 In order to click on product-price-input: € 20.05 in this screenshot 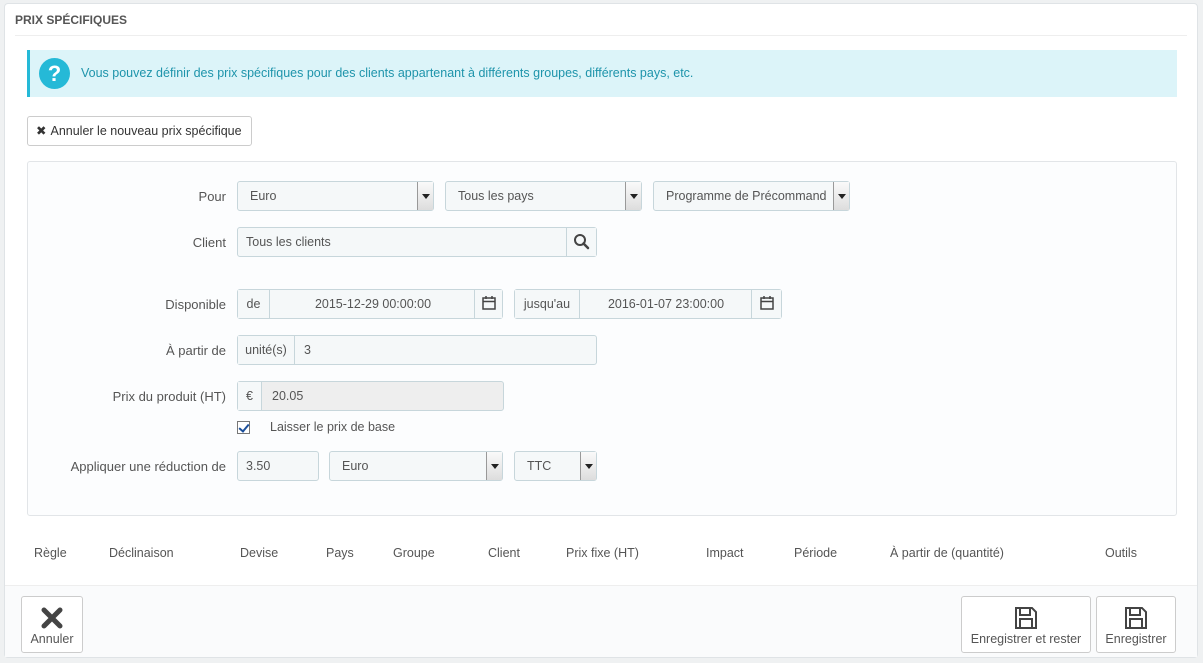, I will do `click(370, 396)`.